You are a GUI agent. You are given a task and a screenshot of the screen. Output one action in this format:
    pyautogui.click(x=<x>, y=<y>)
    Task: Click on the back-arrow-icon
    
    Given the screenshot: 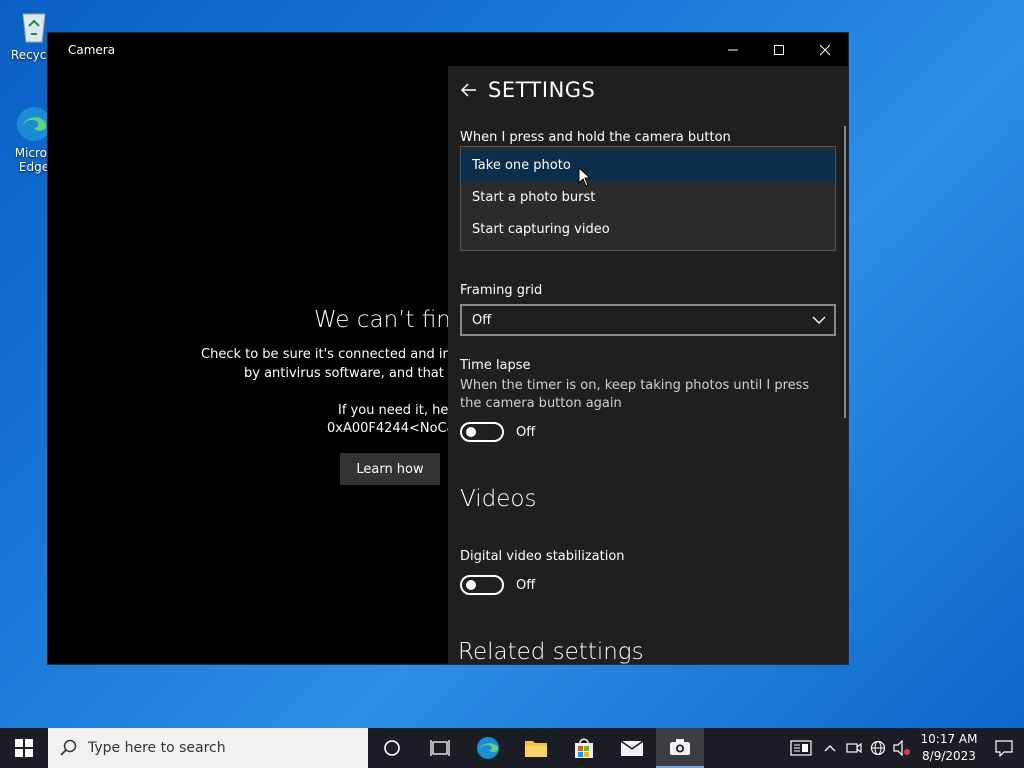 What is the action you would take?
    pyautogui.click(x=469, y=90)
    